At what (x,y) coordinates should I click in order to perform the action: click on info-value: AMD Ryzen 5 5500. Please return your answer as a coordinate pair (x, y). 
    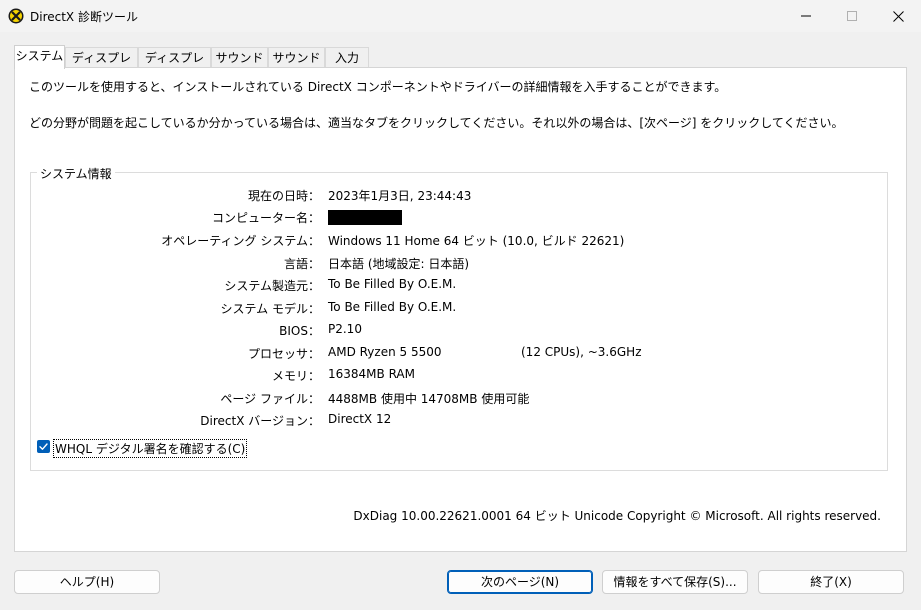
    Looking at the image, I should click on (385, 352).